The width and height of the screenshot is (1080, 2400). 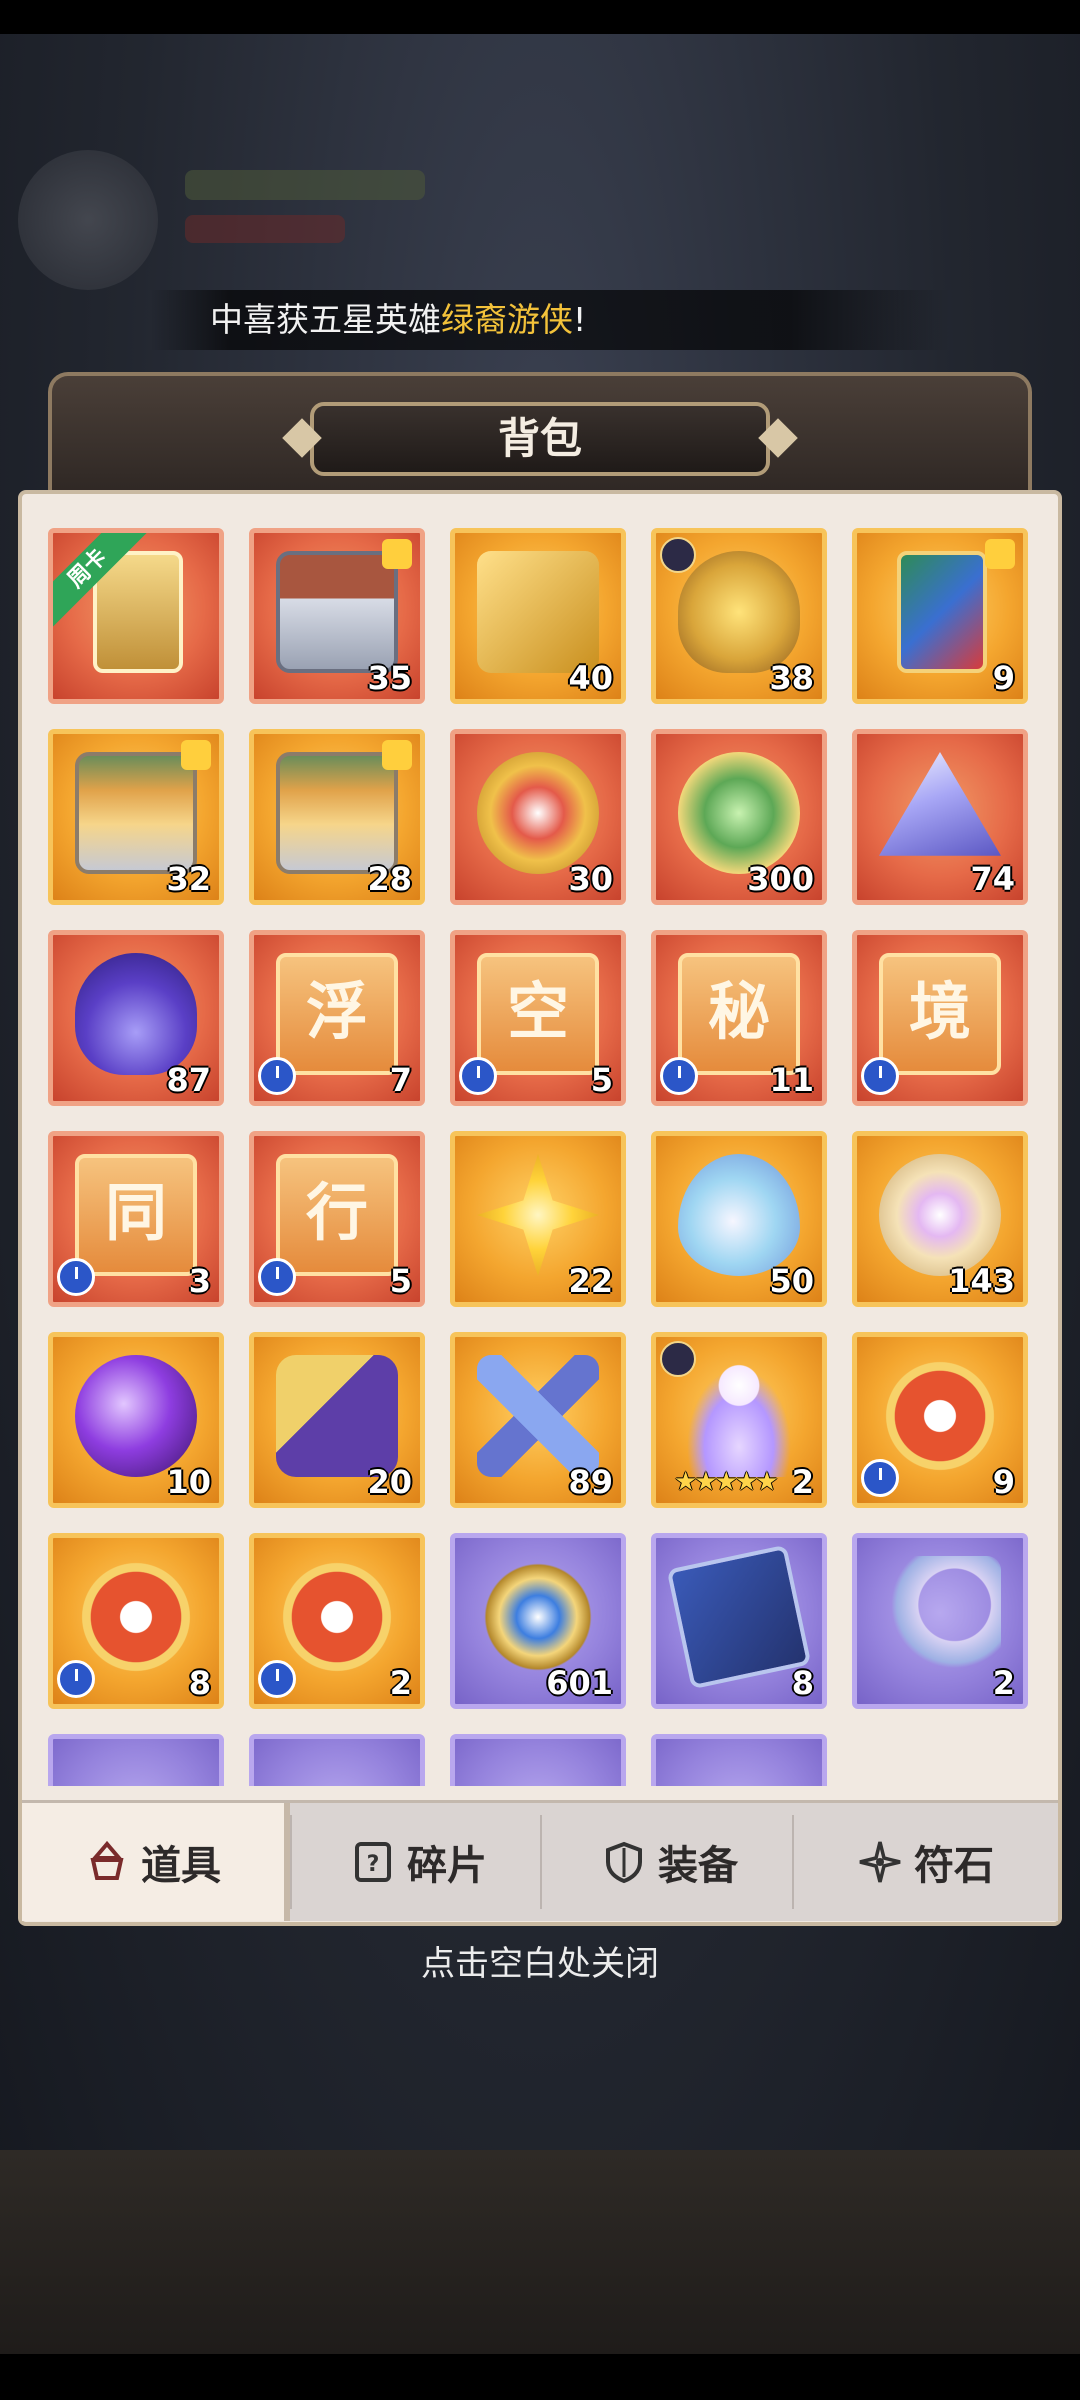 I want to click on item-count: 28, so click(x=389, y=879).